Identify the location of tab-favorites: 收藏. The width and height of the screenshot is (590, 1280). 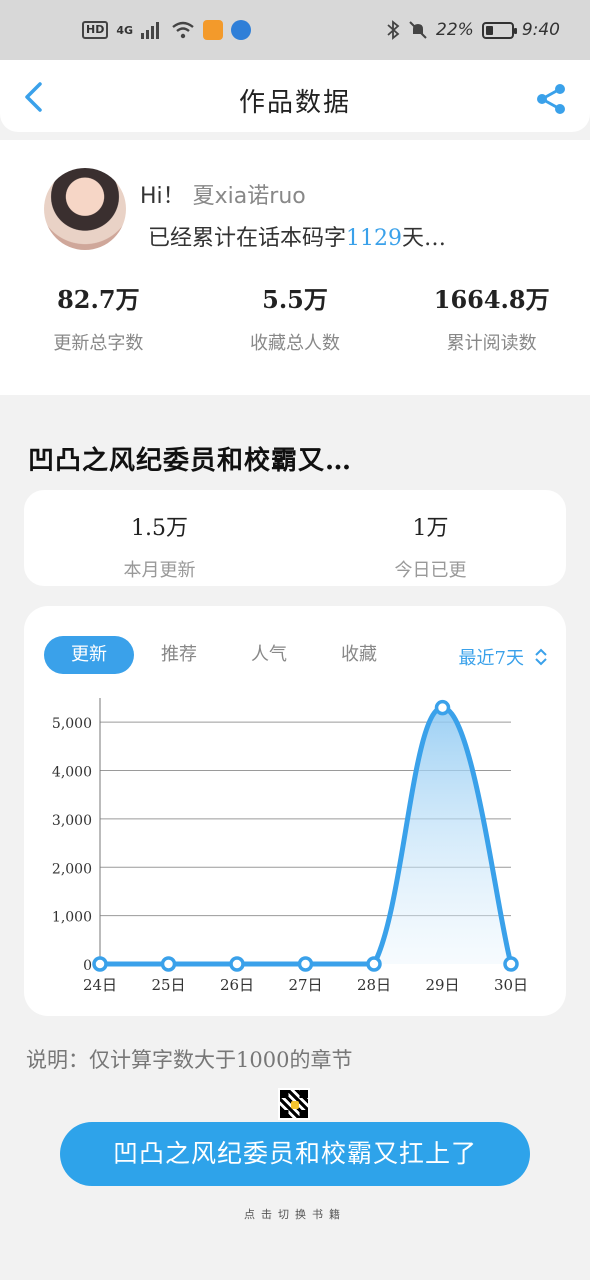
(359, 655).